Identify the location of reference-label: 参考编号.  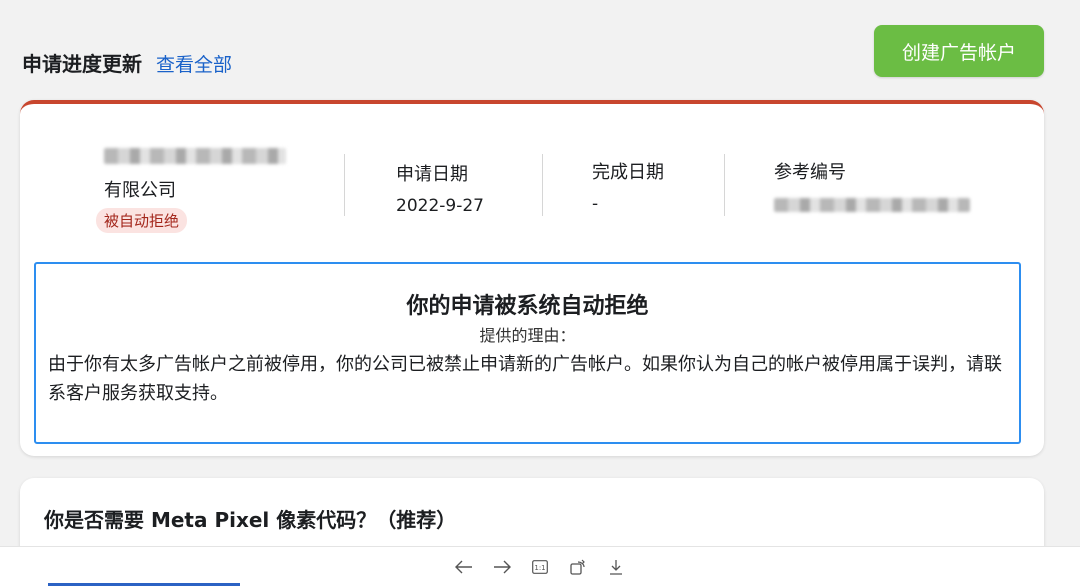
(810, 172).